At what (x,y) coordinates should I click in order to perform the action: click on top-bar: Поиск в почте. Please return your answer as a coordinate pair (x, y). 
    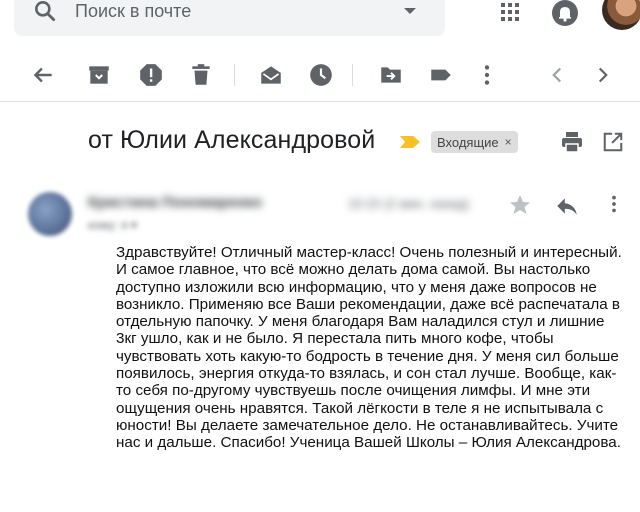
    Looking at the image, I should click on (320, 20).